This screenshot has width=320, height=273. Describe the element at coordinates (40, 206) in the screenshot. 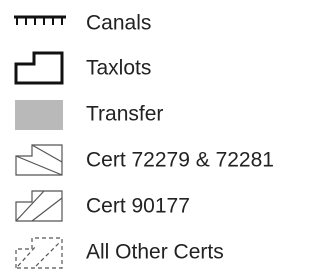

I see `cert-90177-hatch-icon` at that location.